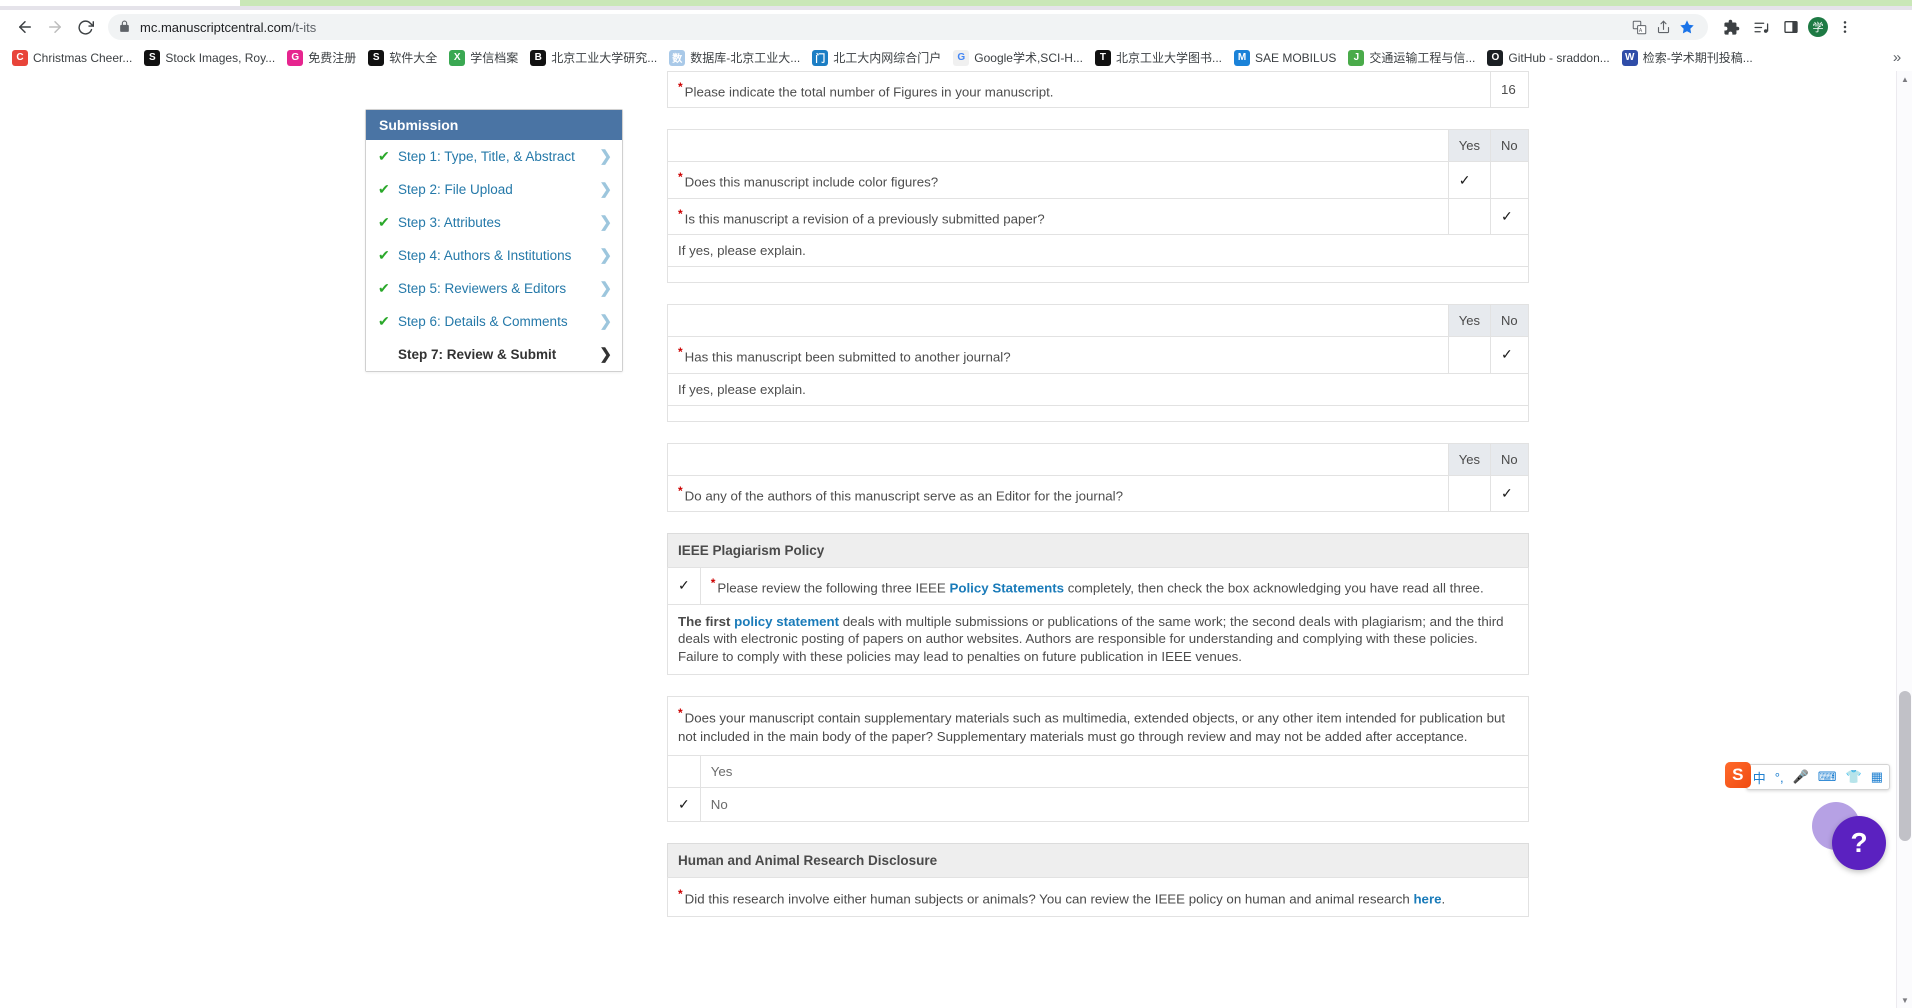 This screenshot has height=1008, width=1912. What do you see at coordinates (1469, 493) in the screenshot?
I see `editor-yes-checkbox` at bounding box center [1469, 493].